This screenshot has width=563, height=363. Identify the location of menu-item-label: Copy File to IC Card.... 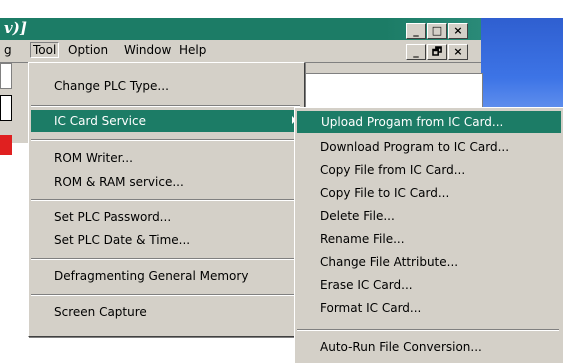
(385, 193).